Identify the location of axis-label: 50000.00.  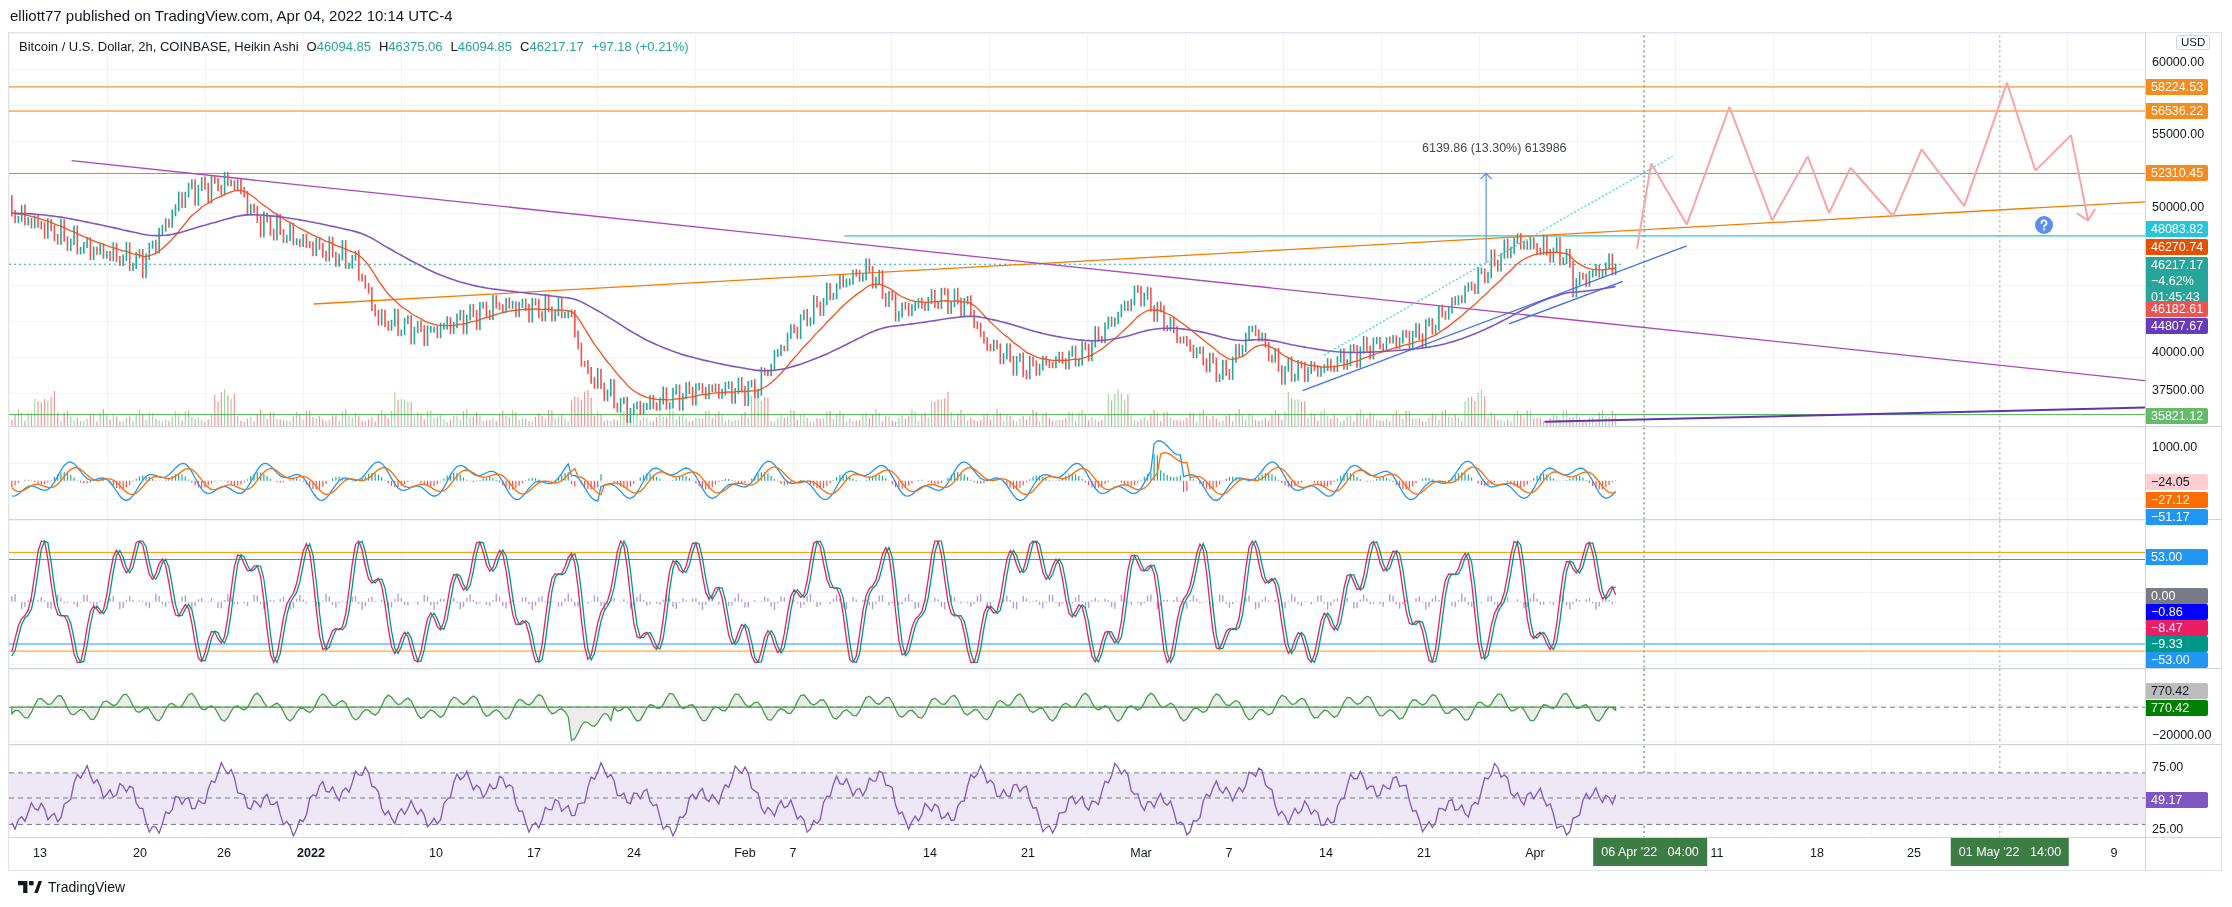
(2178, 207).